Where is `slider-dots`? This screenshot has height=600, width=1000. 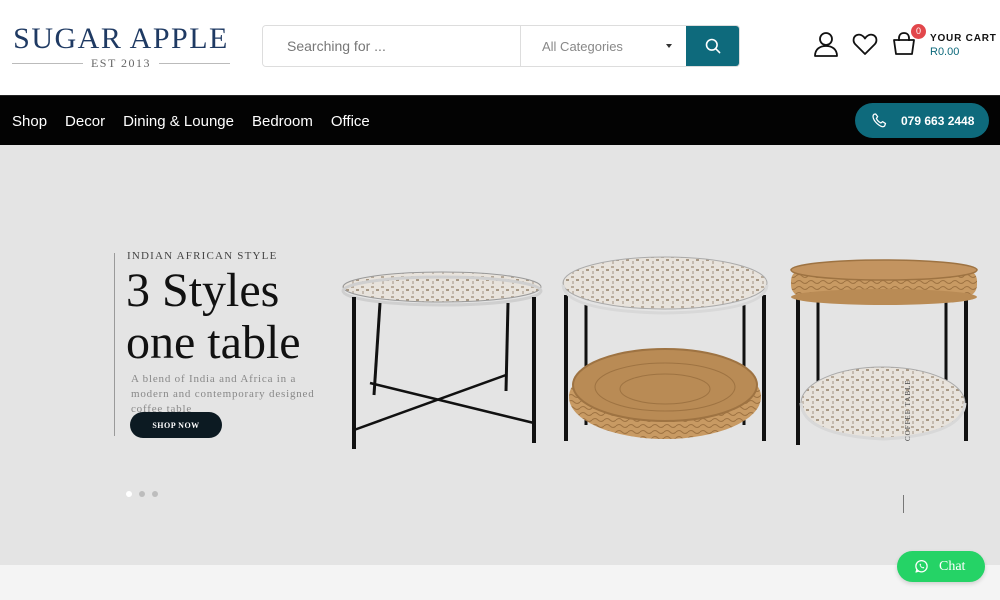 slider-dots is located at coordinates (142, 494).